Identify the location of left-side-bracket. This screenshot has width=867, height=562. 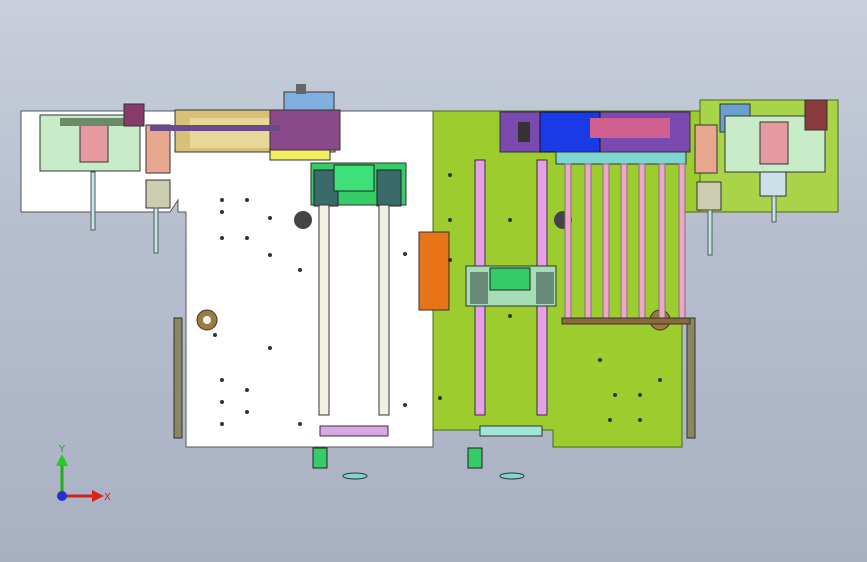
(178, 378).